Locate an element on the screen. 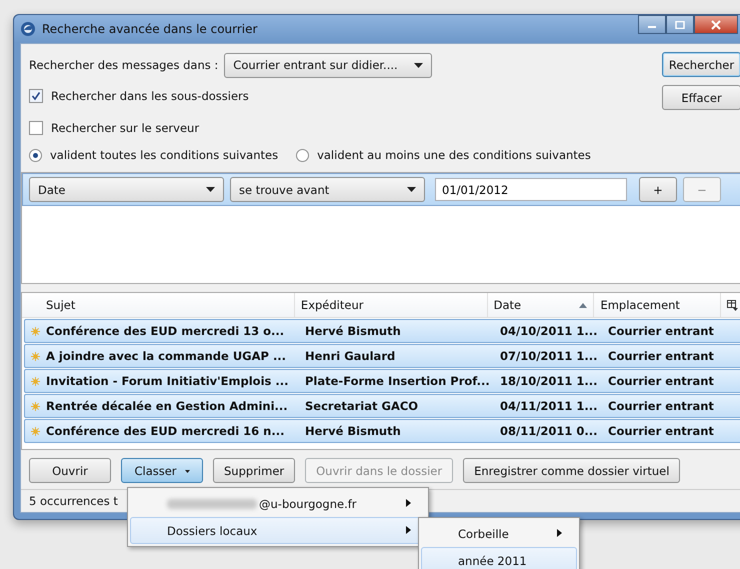 This screenshot has height=569, width=740. maximize-button is located at coordinates (680, 24).